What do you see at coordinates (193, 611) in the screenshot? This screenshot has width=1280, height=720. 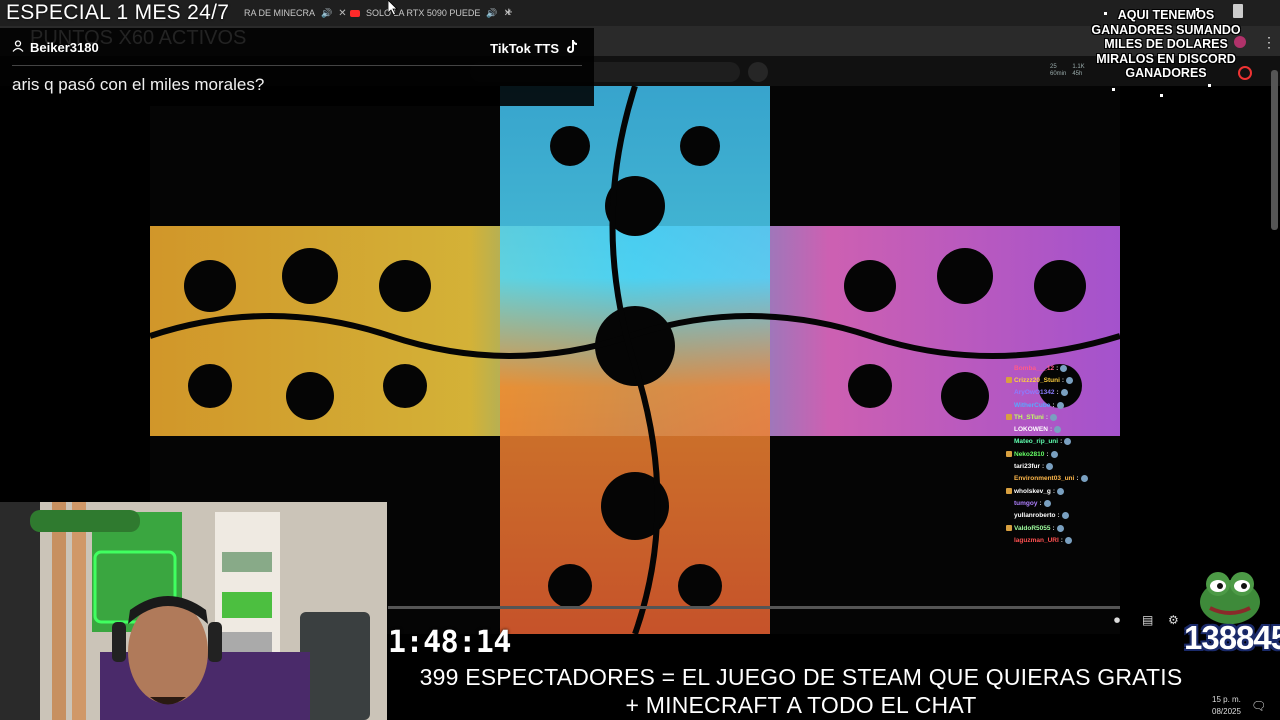 I see `webcam-feed` at bounding box center [193, 611].